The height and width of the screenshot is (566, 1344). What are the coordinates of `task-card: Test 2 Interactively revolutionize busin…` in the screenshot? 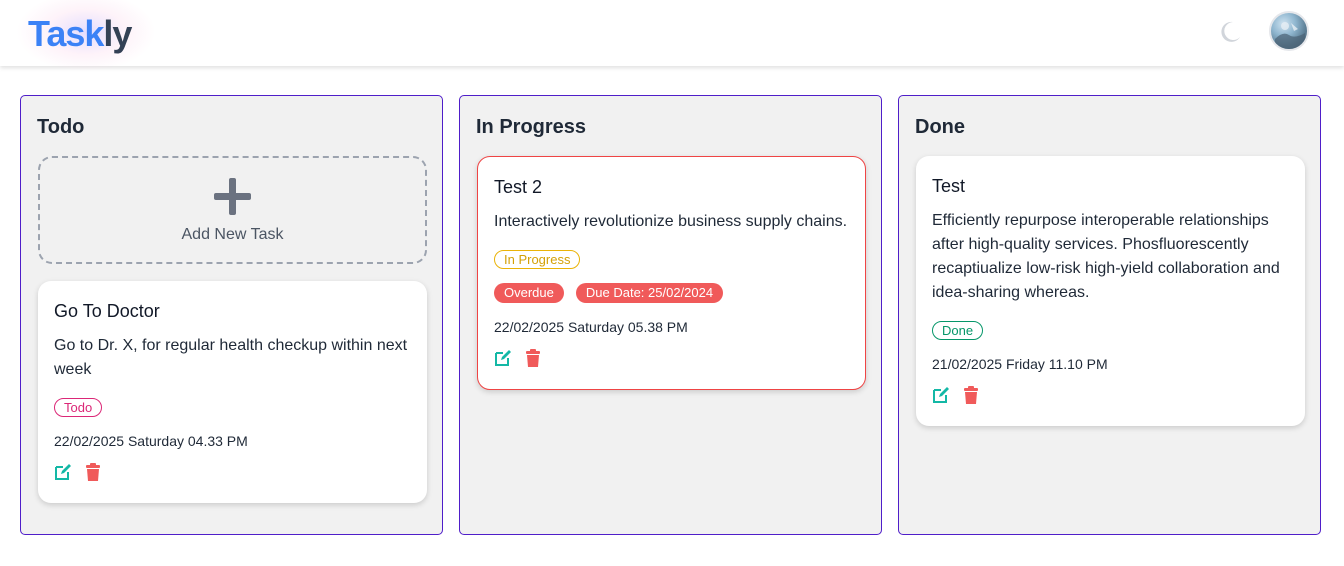 It's located at (671, 273).